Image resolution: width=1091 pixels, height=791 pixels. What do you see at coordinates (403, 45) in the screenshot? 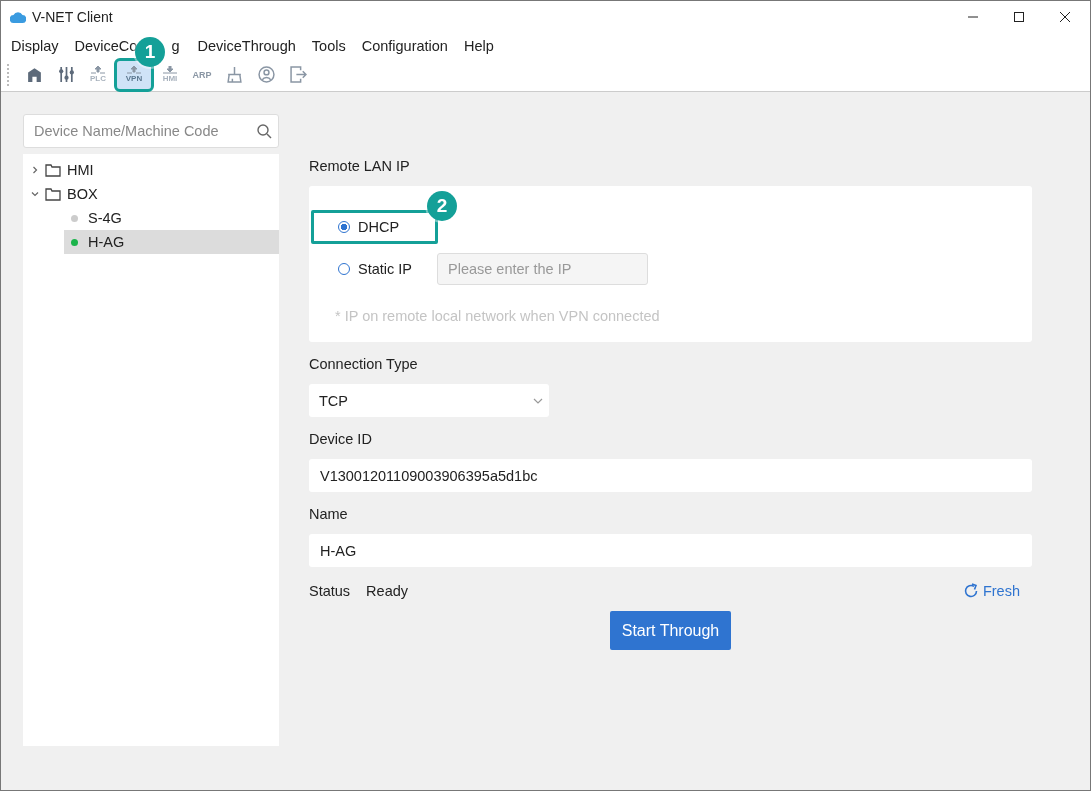
I see `menu-item: Configuration` at bounding box center [403, 45].